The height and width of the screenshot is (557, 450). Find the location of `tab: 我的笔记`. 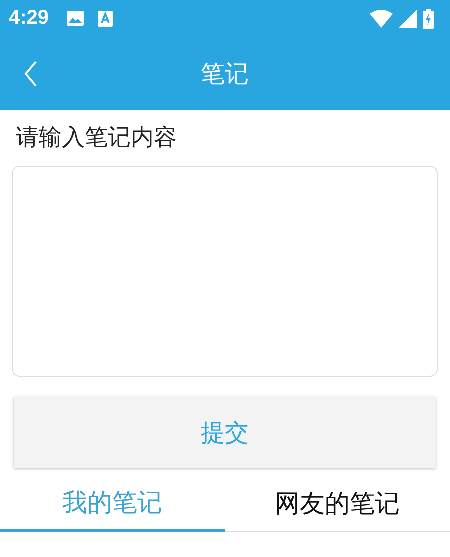

tab: 我的笔记 is located at coordinates (112, 504).